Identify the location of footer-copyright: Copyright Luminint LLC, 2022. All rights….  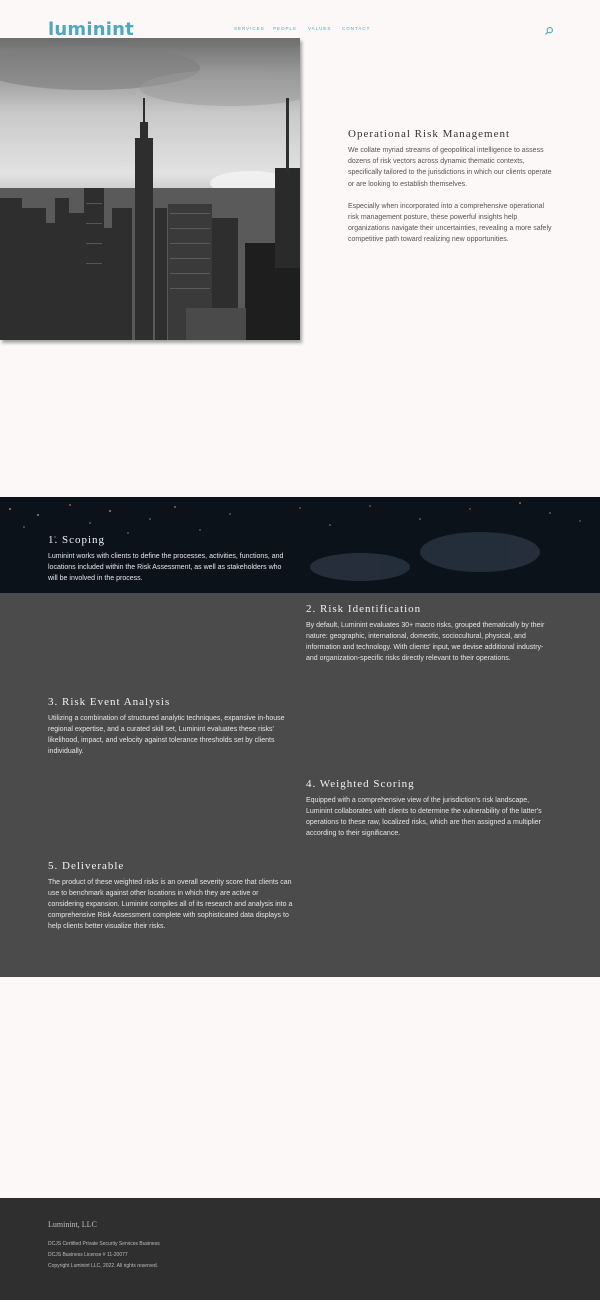
(103, 1266).